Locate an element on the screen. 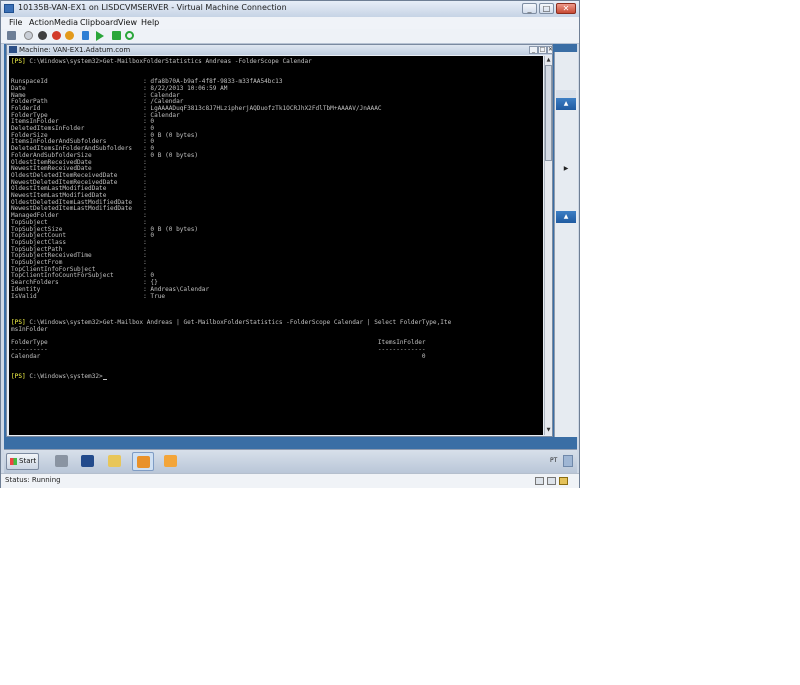 The height and width of the screenshot is (685, 800). revert-icon is located at coordinates (129, 35).